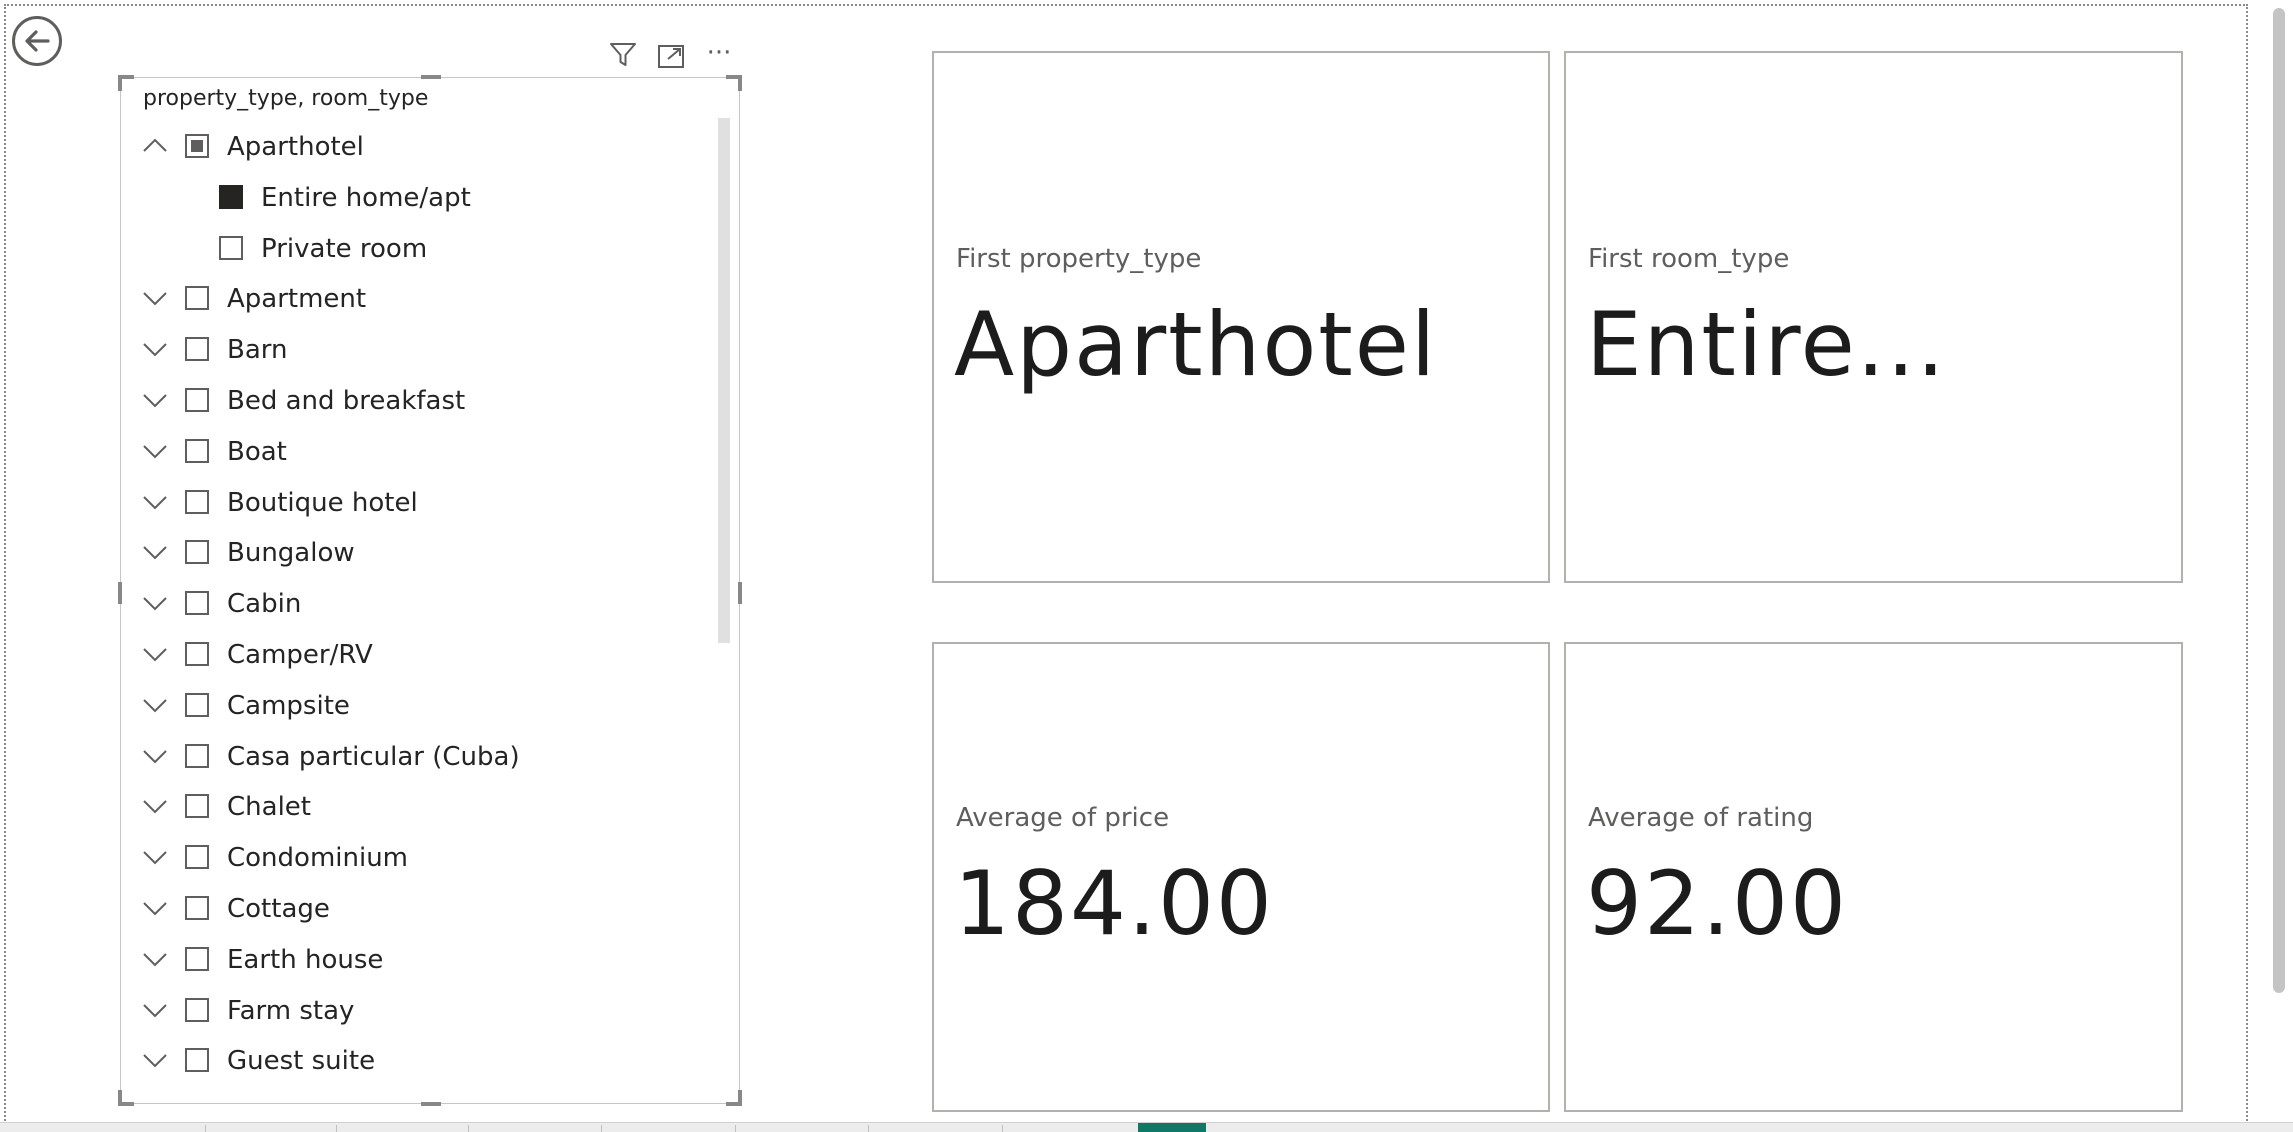 The width and height of the screenshot is (2293, 1132). Describe the element at coordinates (416, 807) in the screenshot. I see `slicer-item-group: Chalet` at that location.